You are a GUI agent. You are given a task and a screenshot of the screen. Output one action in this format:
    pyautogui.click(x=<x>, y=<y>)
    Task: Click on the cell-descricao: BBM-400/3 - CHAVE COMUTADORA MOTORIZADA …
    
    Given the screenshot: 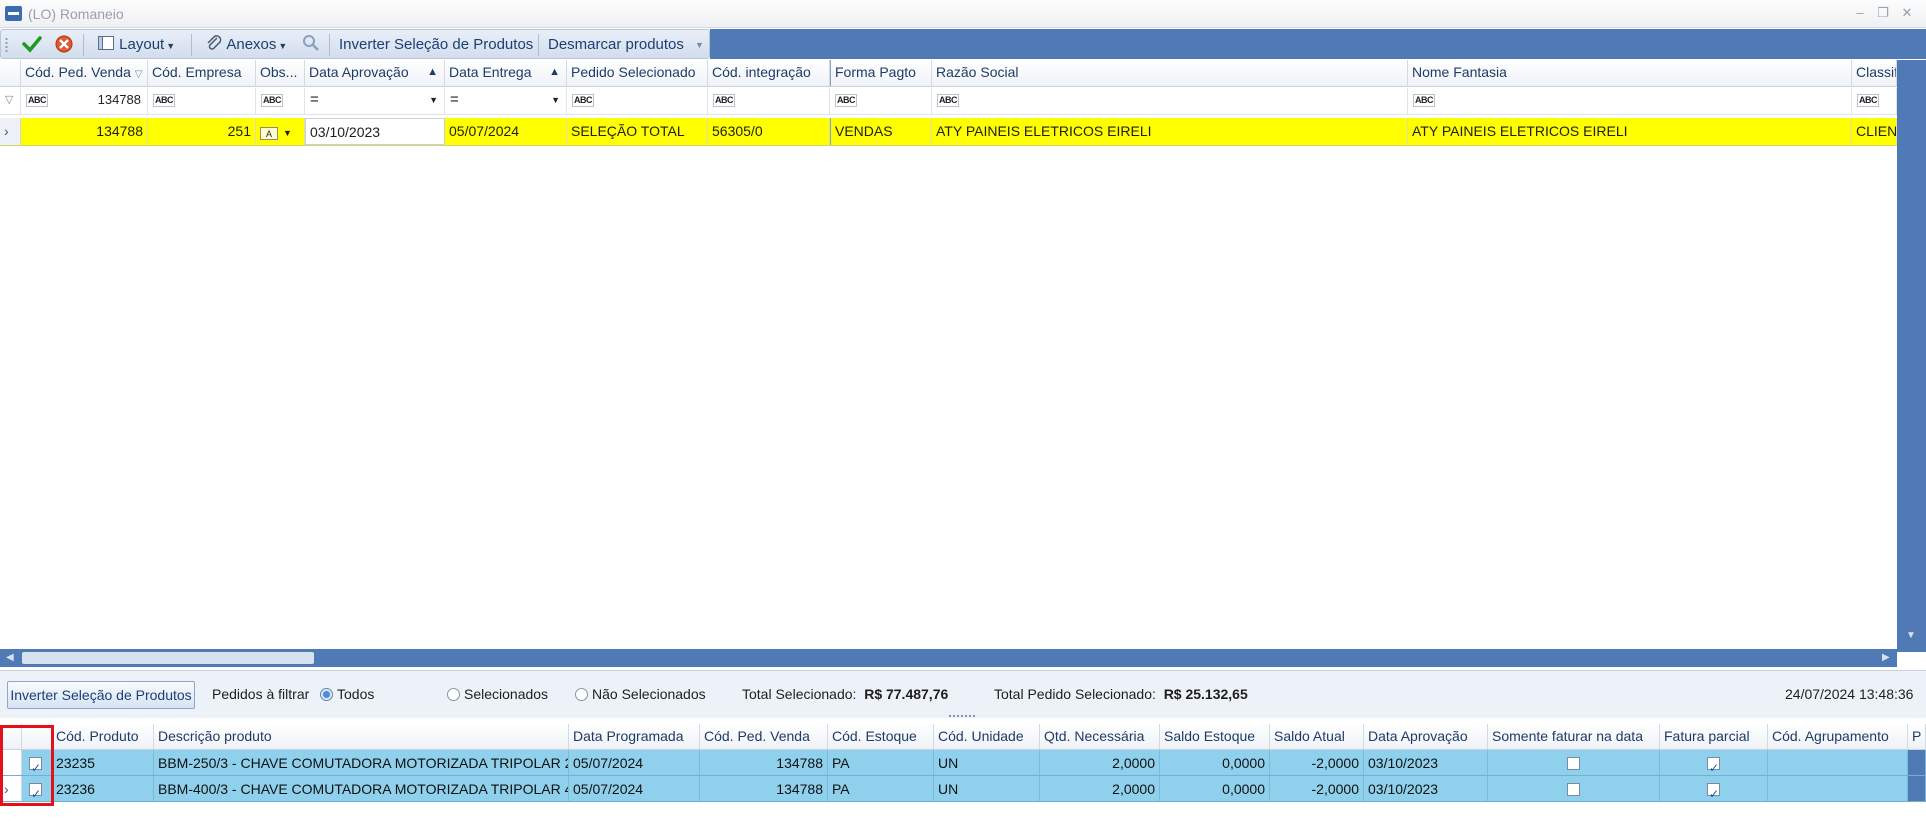 What is the action you would take?
    pyautogui.click(x=361, y=788)
    